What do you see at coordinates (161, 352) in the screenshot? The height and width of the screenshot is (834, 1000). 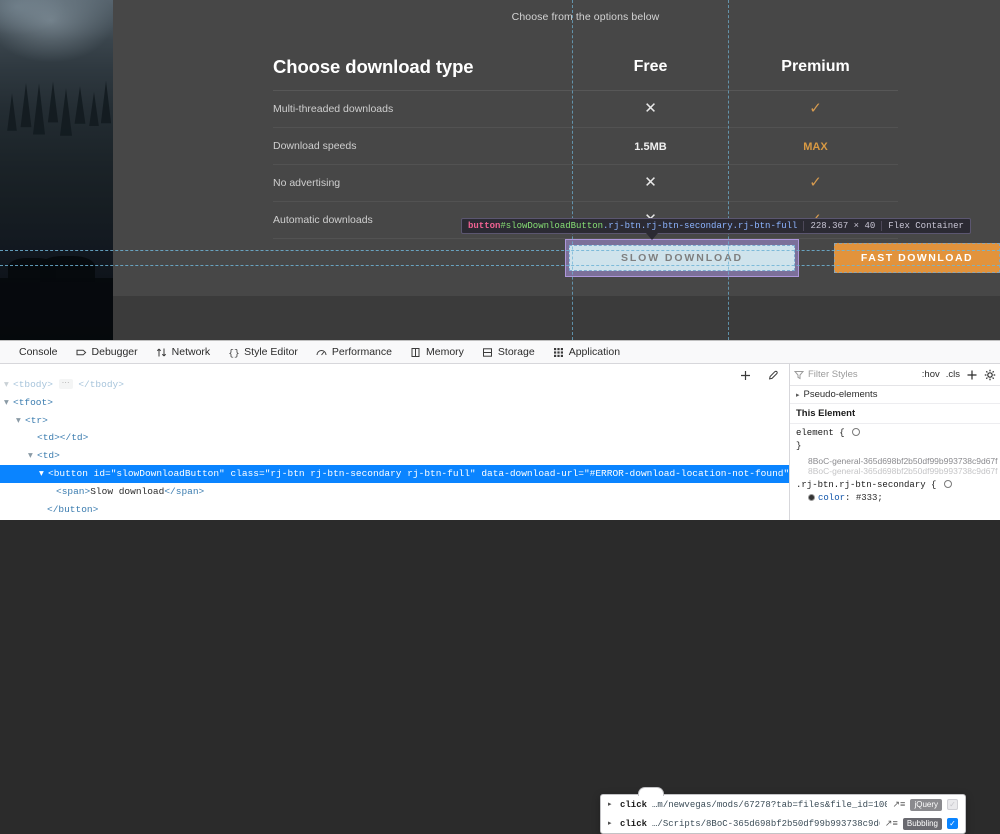 I see `network-icon` at bounding box center [161, 352].